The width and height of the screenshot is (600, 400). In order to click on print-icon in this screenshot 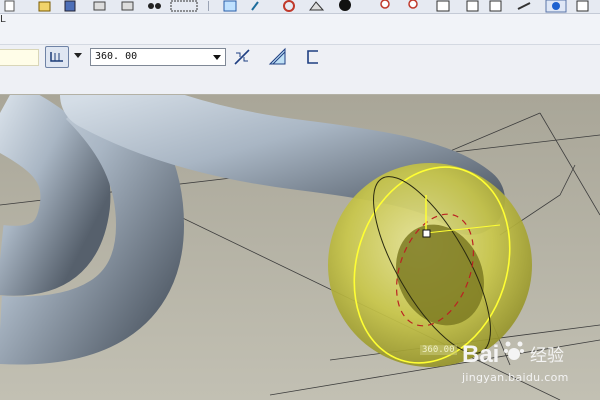, I will do `click(99, 6)`.